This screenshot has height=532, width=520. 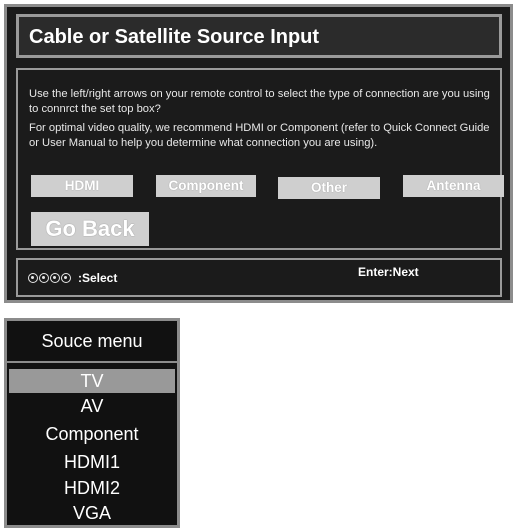 What do you see at coordinates (329, 188) in the screenshot?
I see `option-other-button: Other` at bounding box center [329, 188].